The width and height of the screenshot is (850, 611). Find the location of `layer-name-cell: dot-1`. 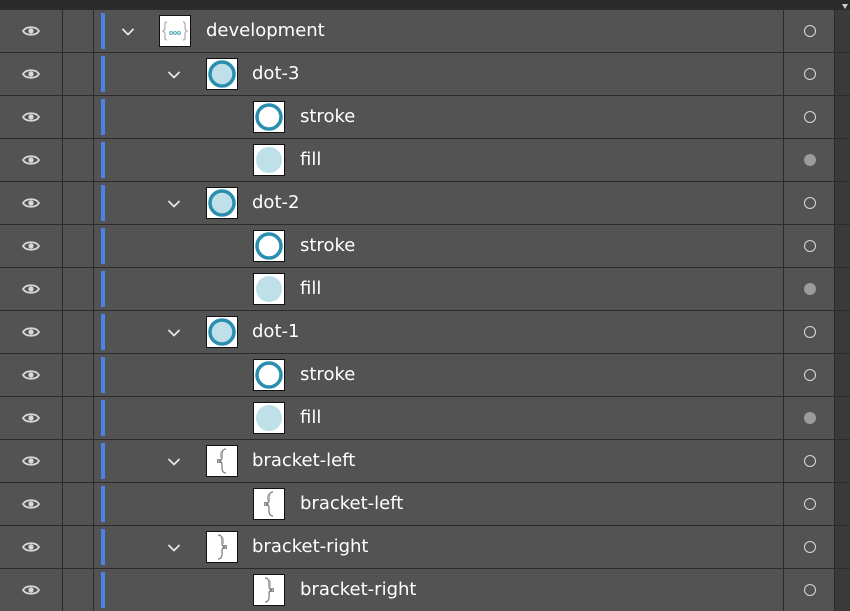

layer-name-cell: dot-1 is located at coordinates (438, 332).